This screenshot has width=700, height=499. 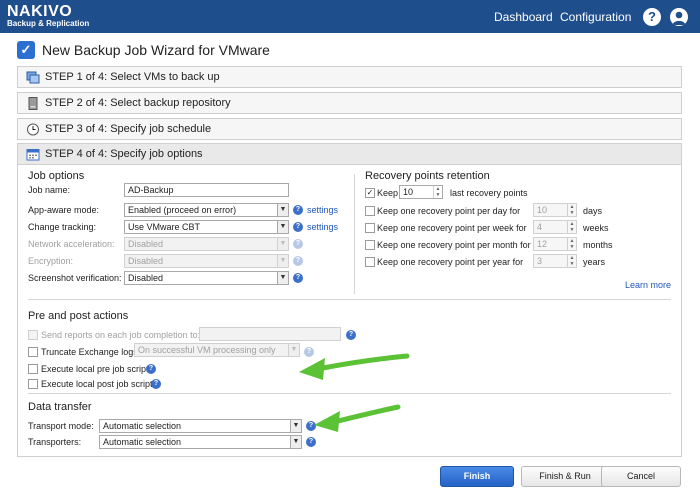 I want to click on column-divider, so click(x=354, y=234).